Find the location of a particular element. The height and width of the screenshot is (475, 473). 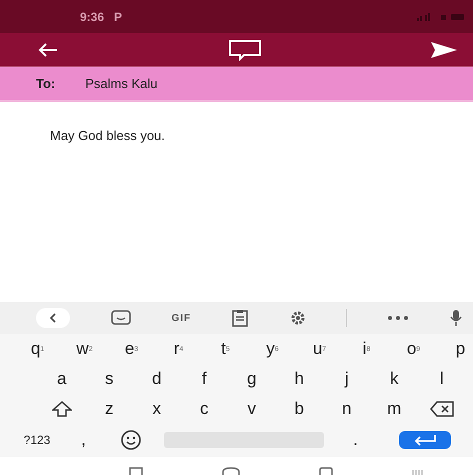

letter-key: p is located at coordinates (455, 349).